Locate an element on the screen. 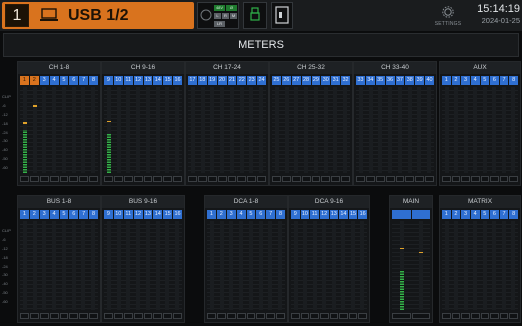  channel-chip: 27 is located at coordinates (296, 80).